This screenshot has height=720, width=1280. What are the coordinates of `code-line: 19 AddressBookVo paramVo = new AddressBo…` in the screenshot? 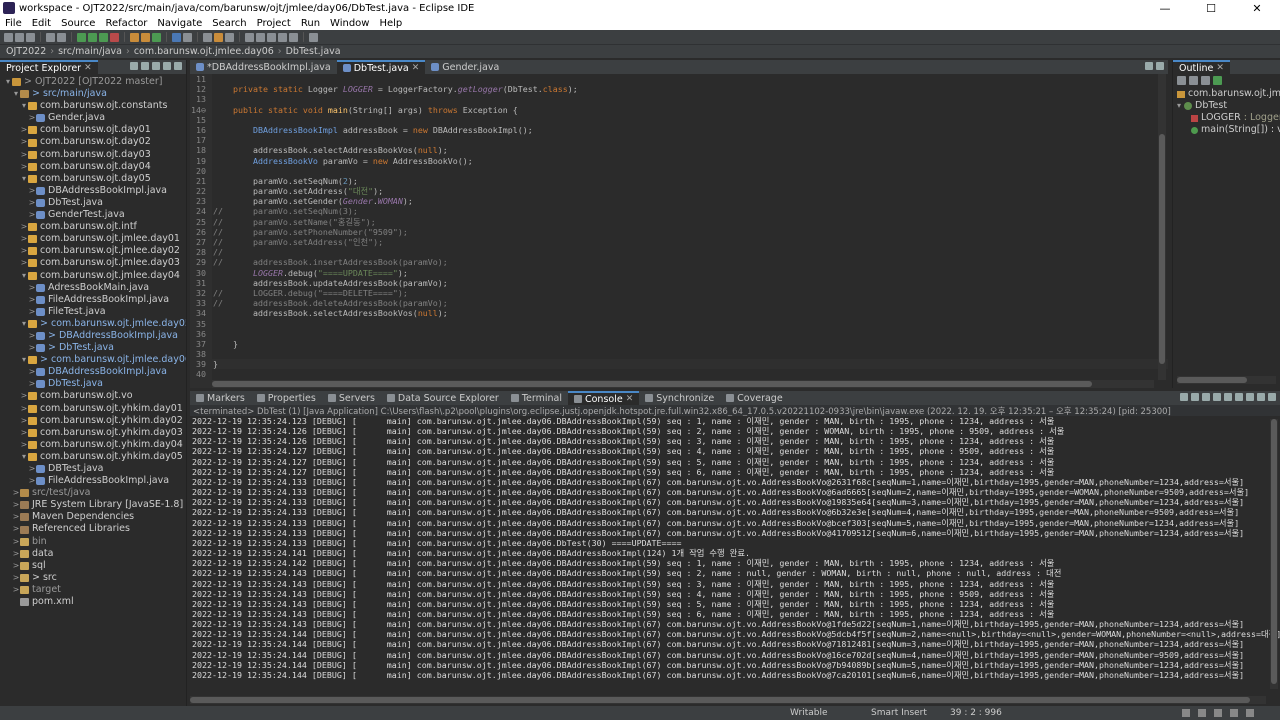 It's located at (682, 161).